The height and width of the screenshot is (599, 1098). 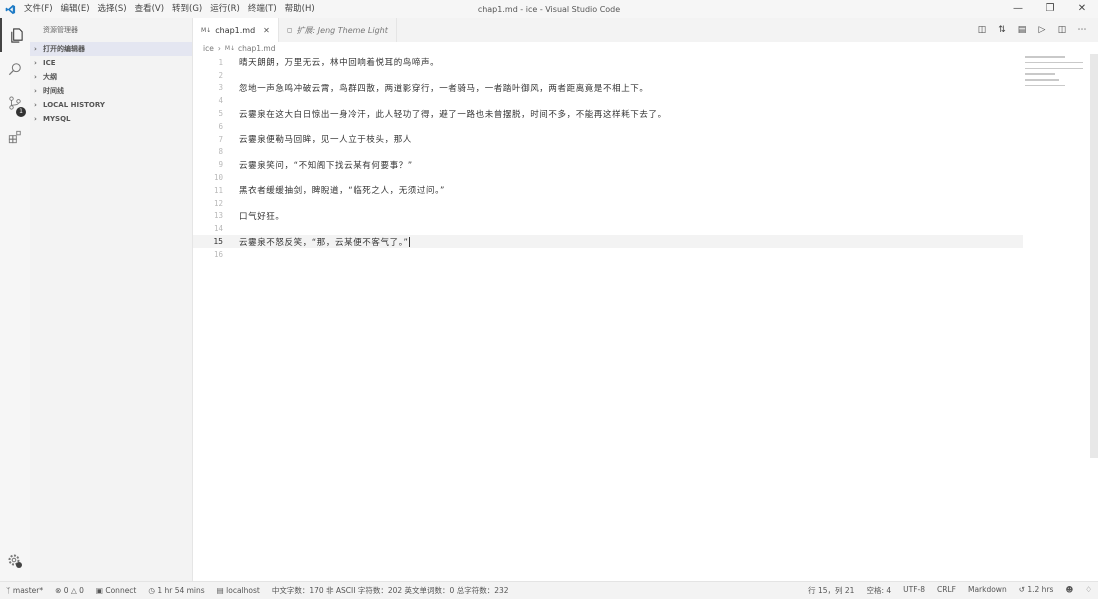 I want to click on code-line: 4, so click(x=608, y=100).